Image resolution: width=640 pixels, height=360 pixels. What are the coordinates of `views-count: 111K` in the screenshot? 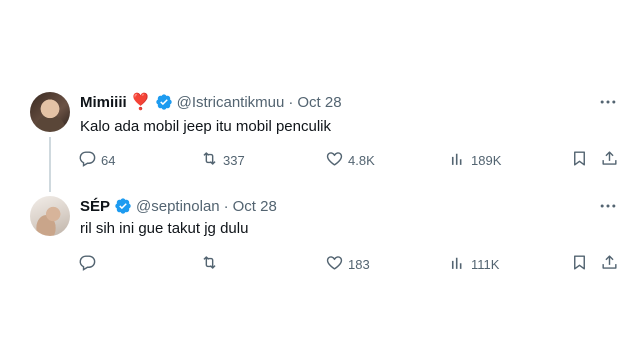 It's located at (485, 264).